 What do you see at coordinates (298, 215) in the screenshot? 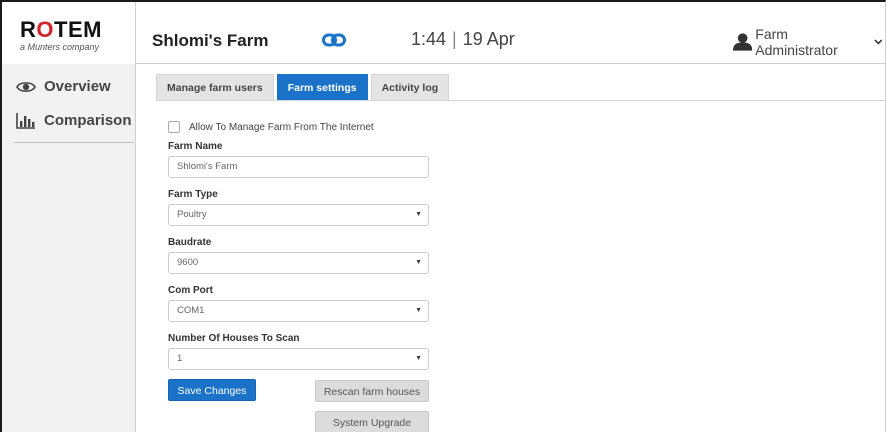
I see `farm-type-select: Poultry ▼` at bounding box center [298, 215].